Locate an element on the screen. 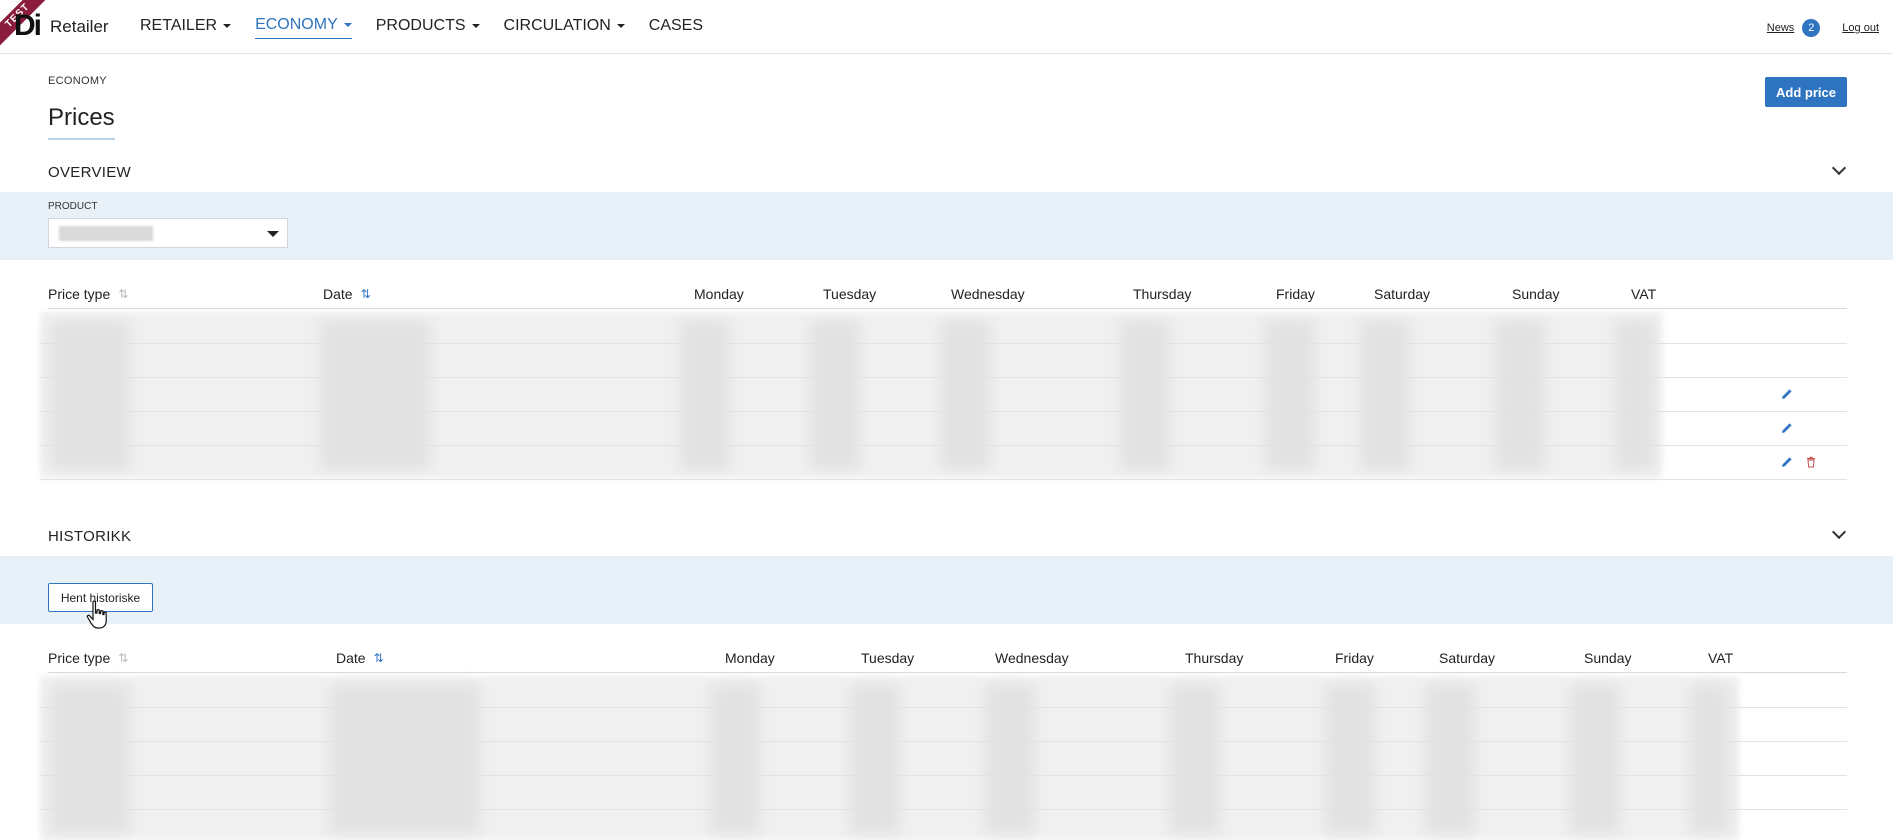 The height and width of the screenshot is (840, 1893). nav-cases: CASES is located at coordinates (676, 27).